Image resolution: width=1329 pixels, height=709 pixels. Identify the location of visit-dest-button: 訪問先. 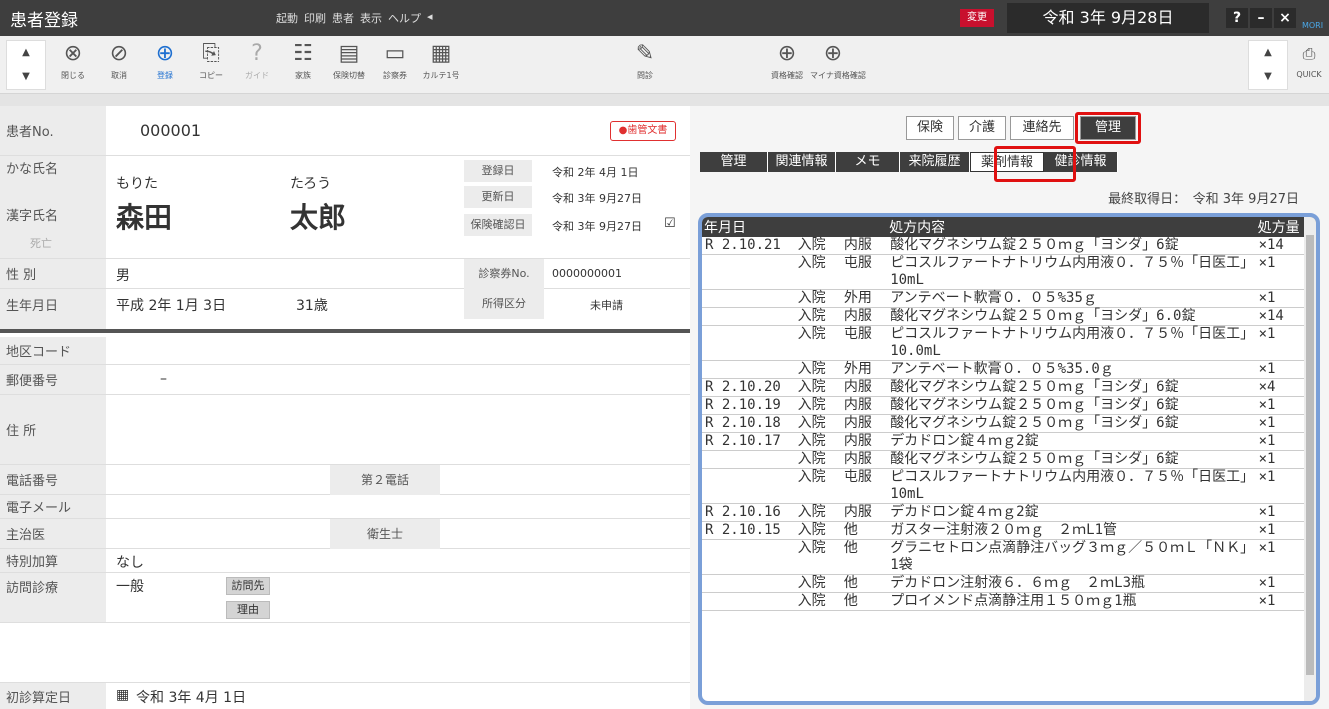
(248, 586).